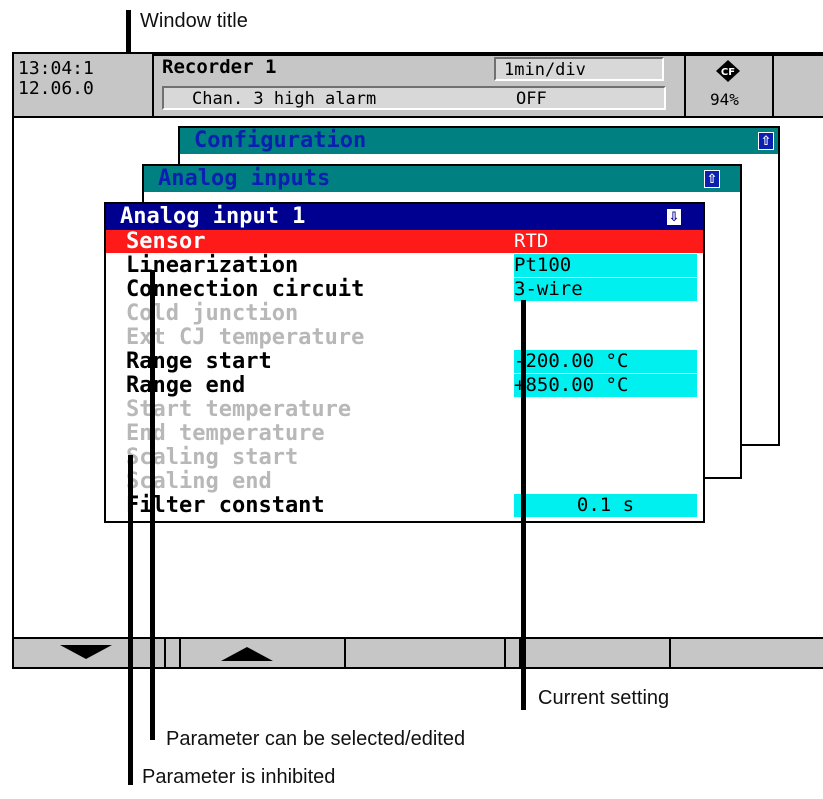 This screenshot has height=799, width=823. Describe the element at coordinates (225, 505) in the screenshot. I see `parameter-label: Filter constant` at that location.